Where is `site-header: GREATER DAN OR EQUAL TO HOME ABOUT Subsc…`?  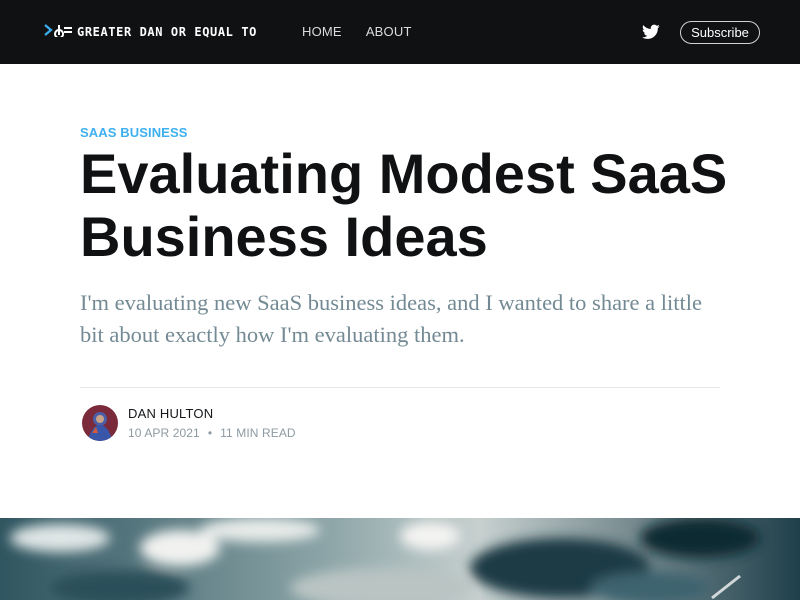 site-header: GREATER DAN OR EQUAL TO HOME ABOUT Subsc… is located at coordinates (400, 32).